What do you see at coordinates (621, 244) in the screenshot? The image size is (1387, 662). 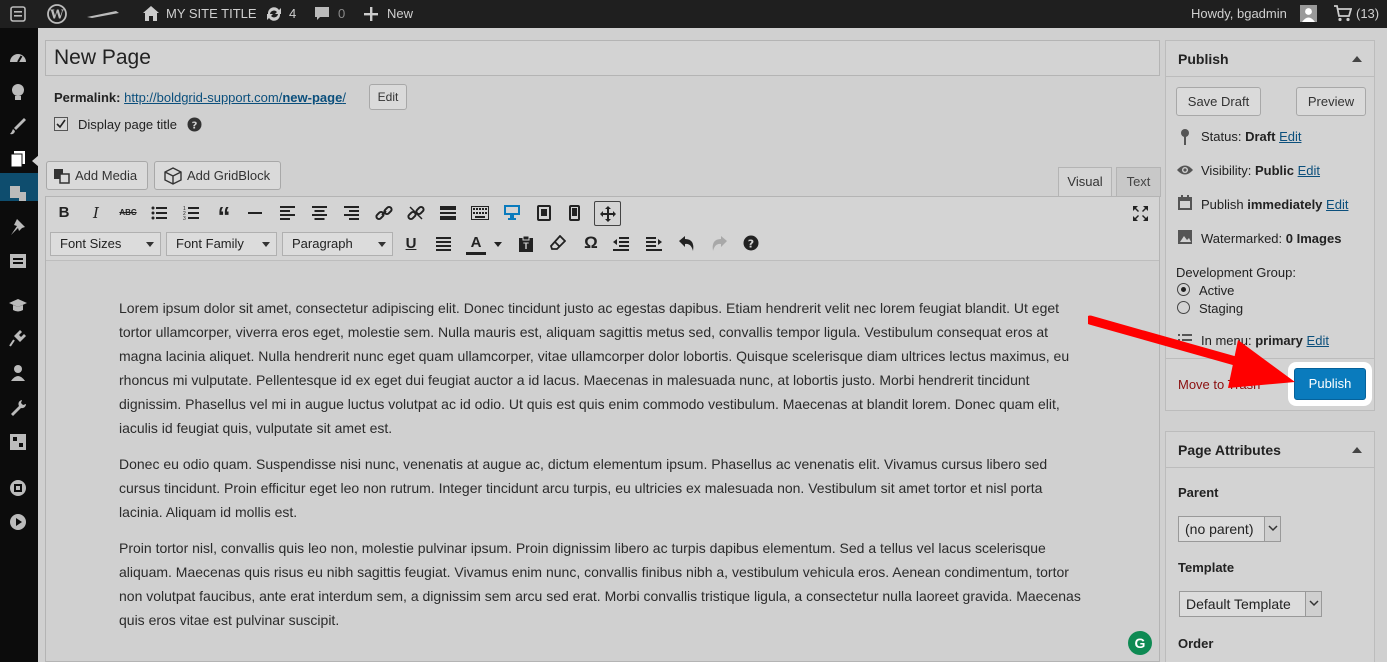 I see `outdent-icon` at bounding box center [621, 244].